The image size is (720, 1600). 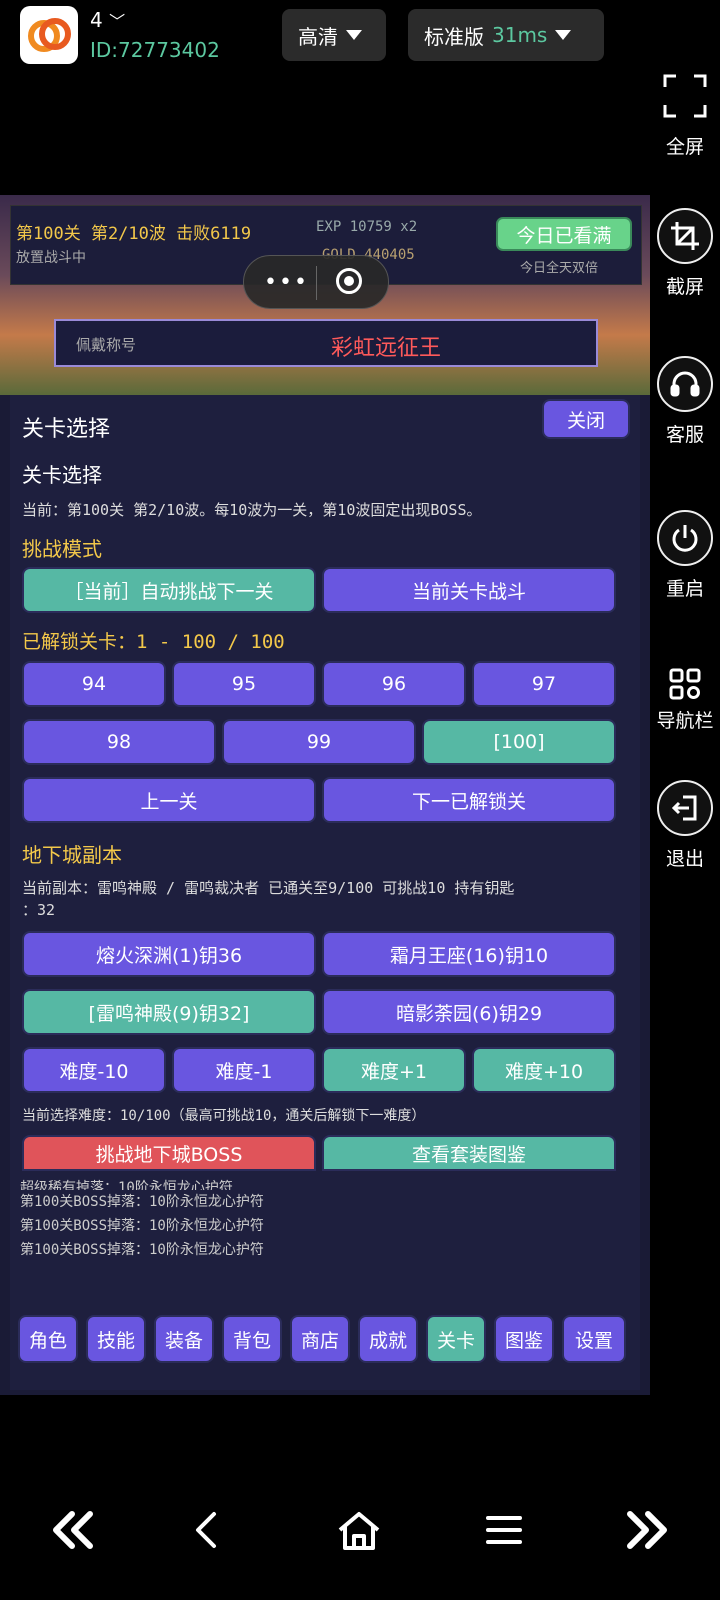 What do you see at coordinates (72, 855) in the screenshot?
I see `dungeon-heading: 地下城副本` at bounding box center [72, 855].